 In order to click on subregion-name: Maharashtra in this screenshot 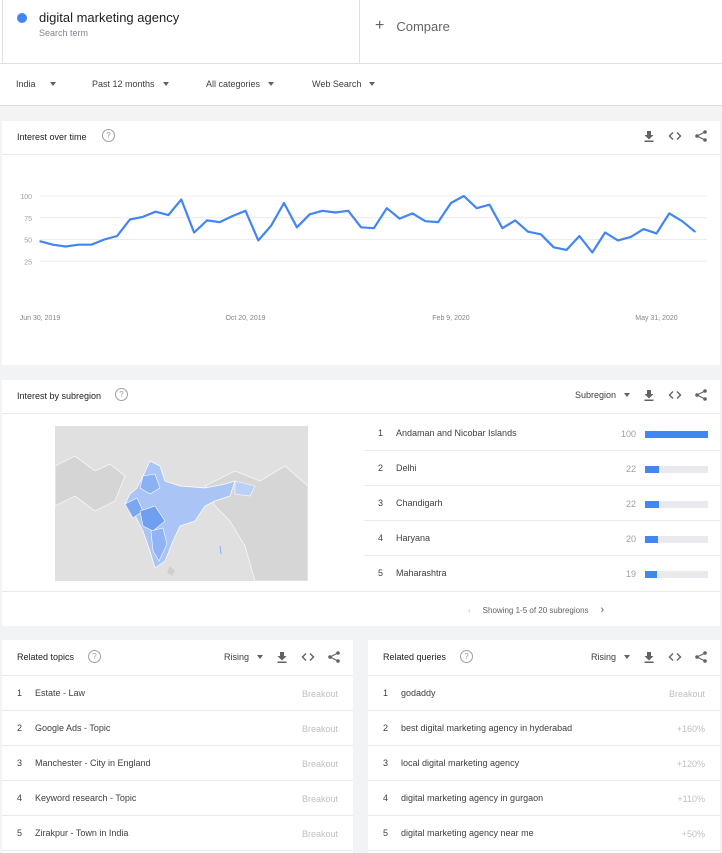, I will do `click(421, 573)`.